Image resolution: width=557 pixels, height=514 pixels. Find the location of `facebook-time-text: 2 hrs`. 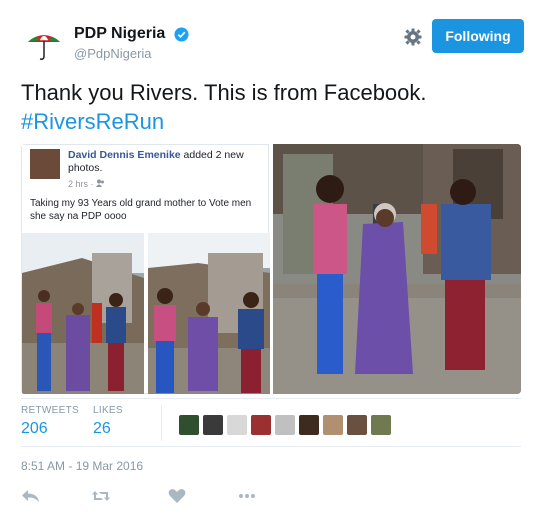

facebook-time-text: 2 hrs is located at coordinates (78, 184).